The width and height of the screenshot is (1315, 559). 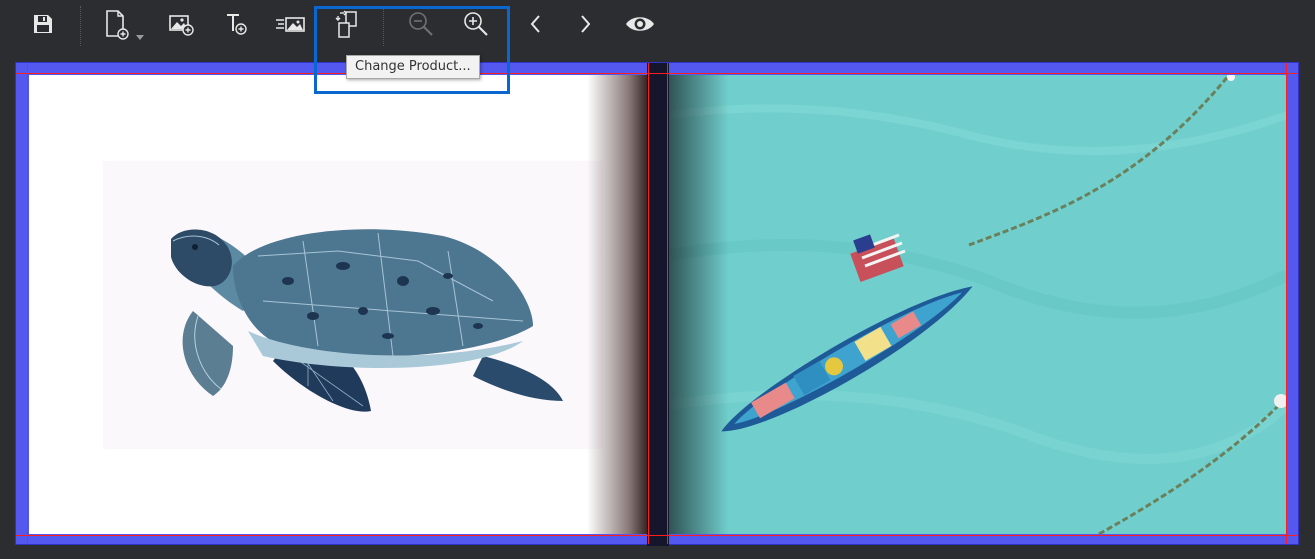 I want to click on eye-icon, so click(x=640, y=24).